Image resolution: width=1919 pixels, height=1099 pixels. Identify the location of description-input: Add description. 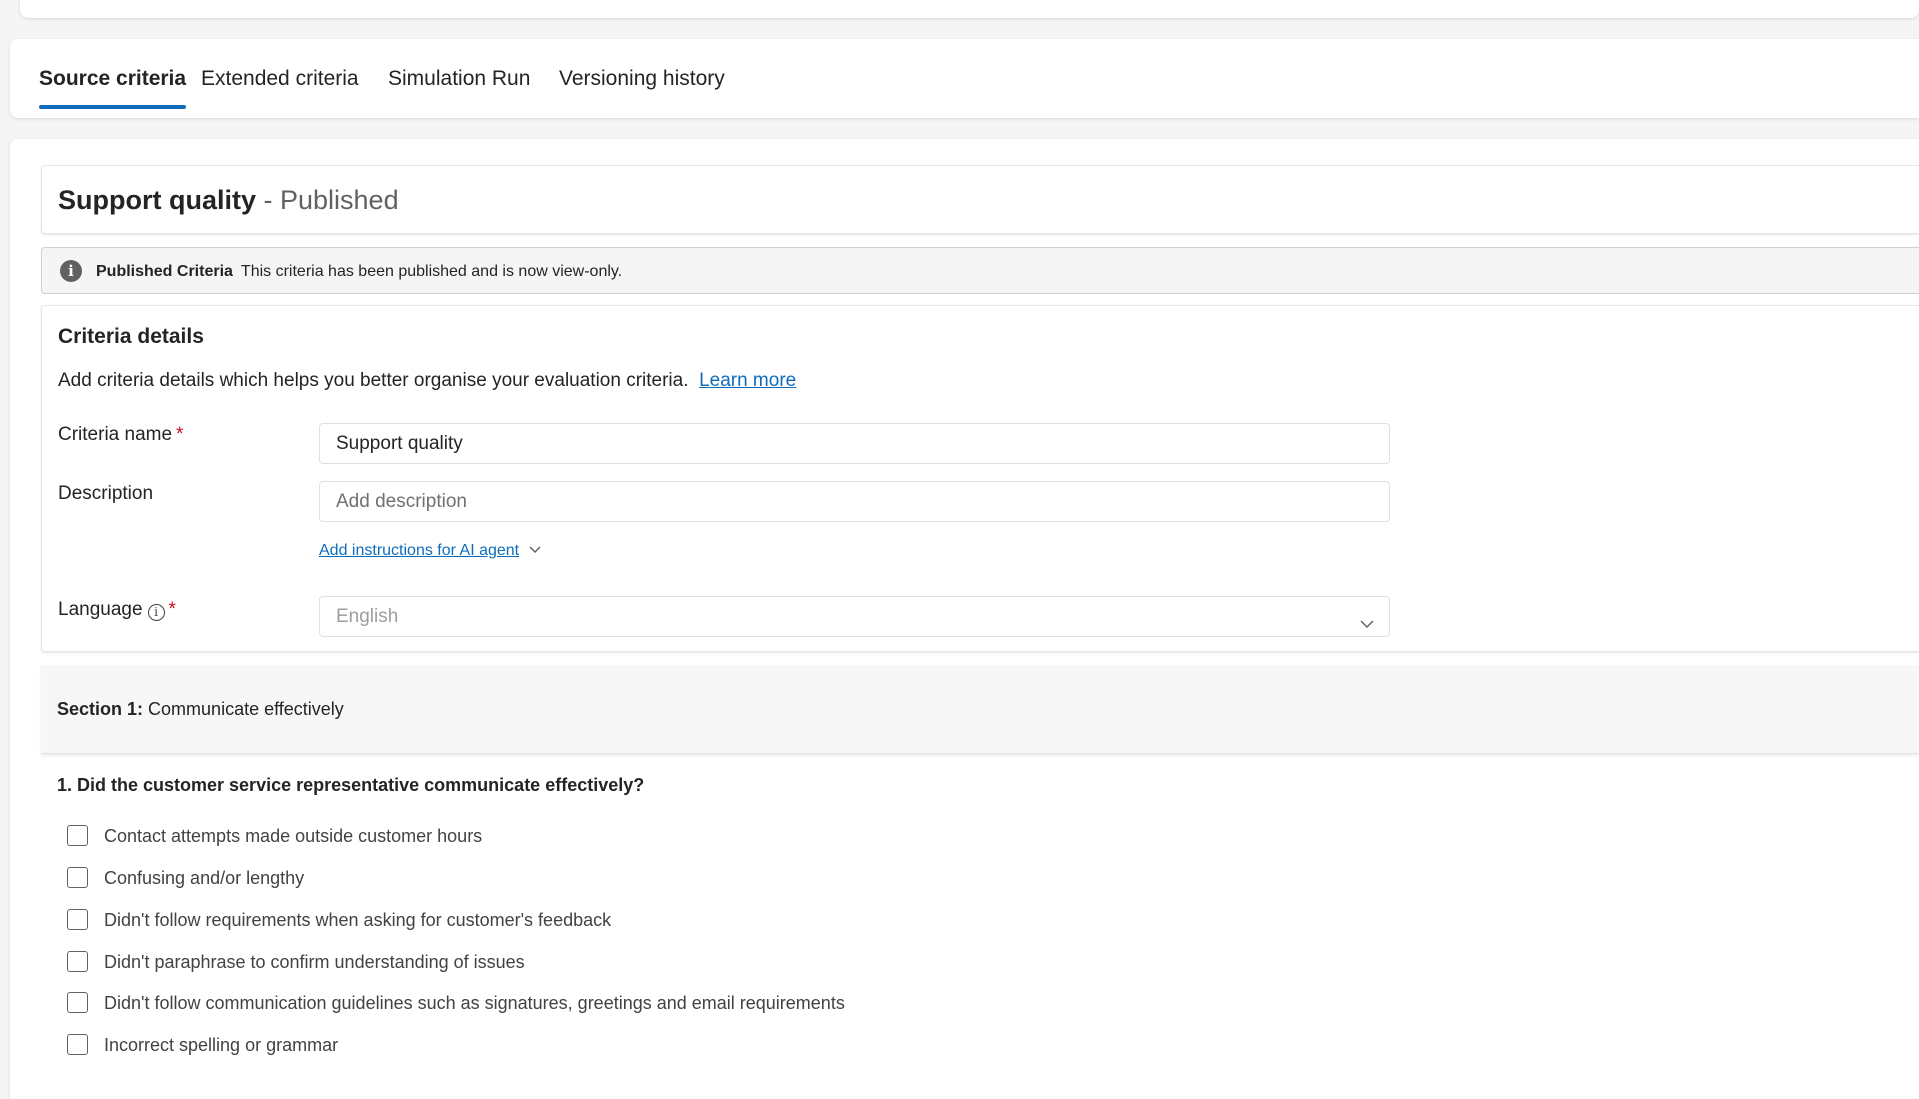
(854, 501).